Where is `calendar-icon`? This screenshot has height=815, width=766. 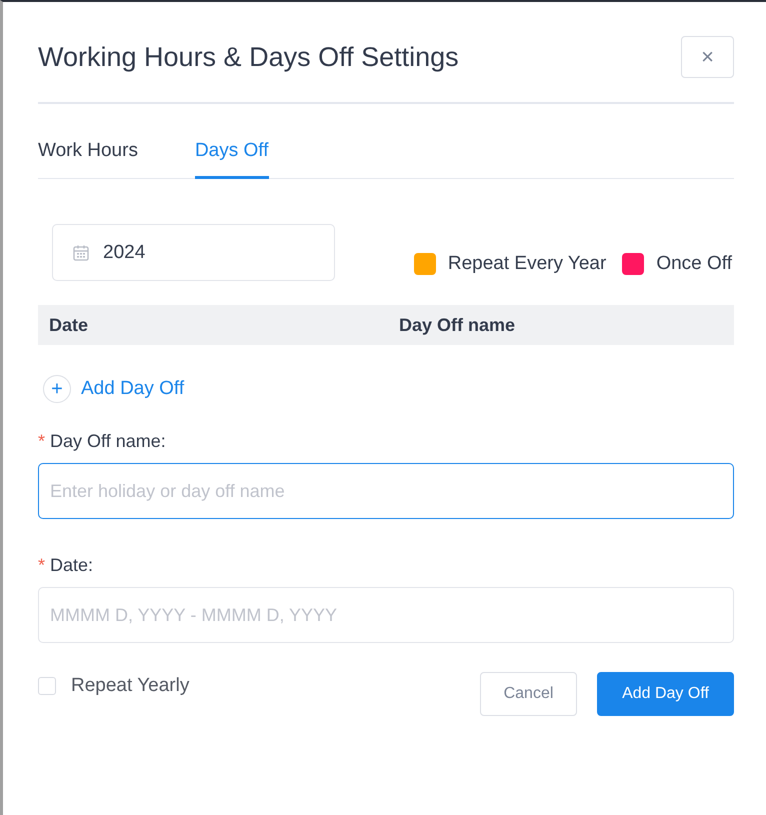
calendar-icon is located at coordinates (81, 253).